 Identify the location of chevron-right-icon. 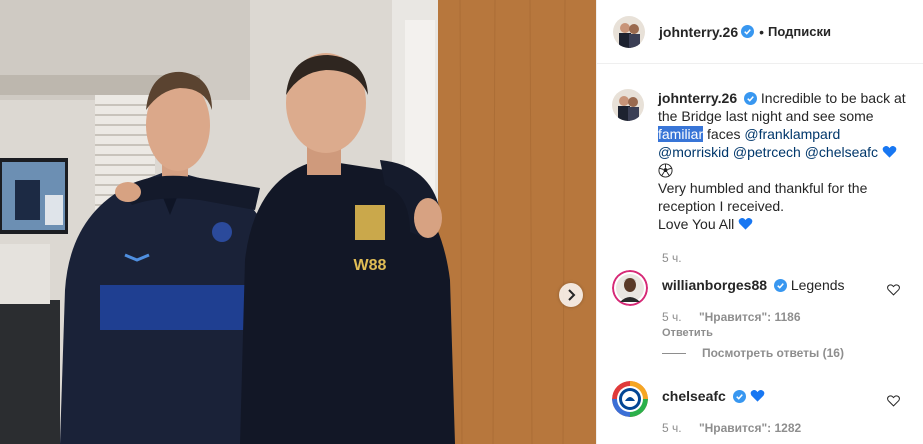
(572, 295).